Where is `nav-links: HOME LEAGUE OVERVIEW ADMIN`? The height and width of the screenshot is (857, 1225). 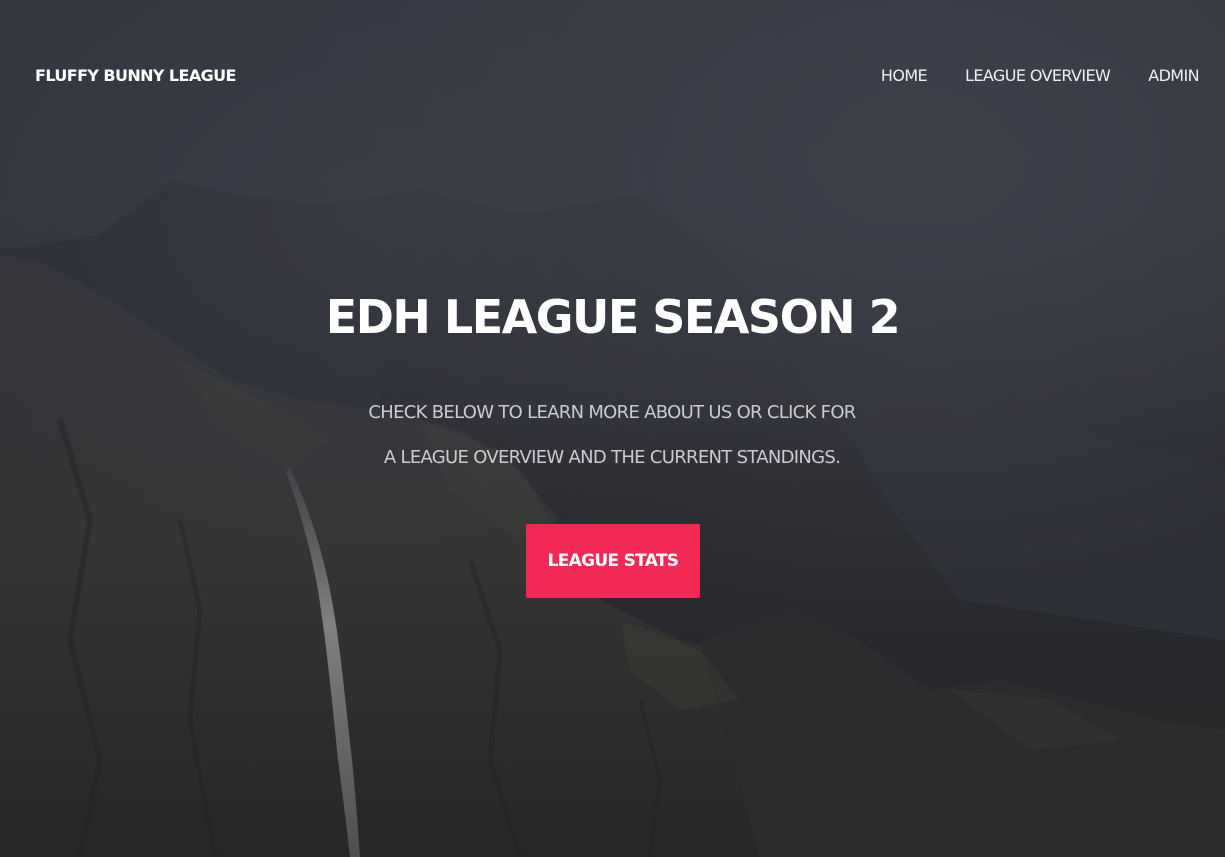 nav-links: HOME LEAGUE OVERVIEW ADMIN is located at coordinates (1040, 75).